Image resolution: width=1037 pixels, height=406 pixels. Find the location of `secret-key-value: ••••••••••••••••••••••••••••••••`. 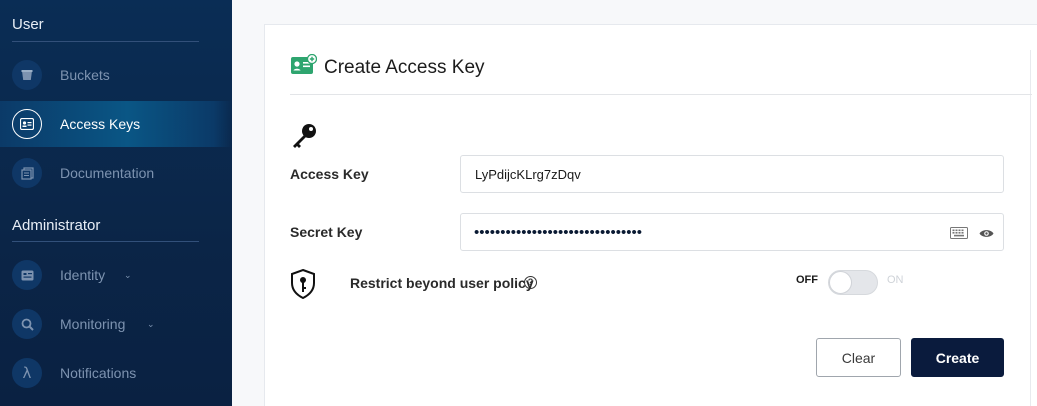

secret-key-value: •••••••••••••••••••••••••••••••• is located at coordinates (558, 232).